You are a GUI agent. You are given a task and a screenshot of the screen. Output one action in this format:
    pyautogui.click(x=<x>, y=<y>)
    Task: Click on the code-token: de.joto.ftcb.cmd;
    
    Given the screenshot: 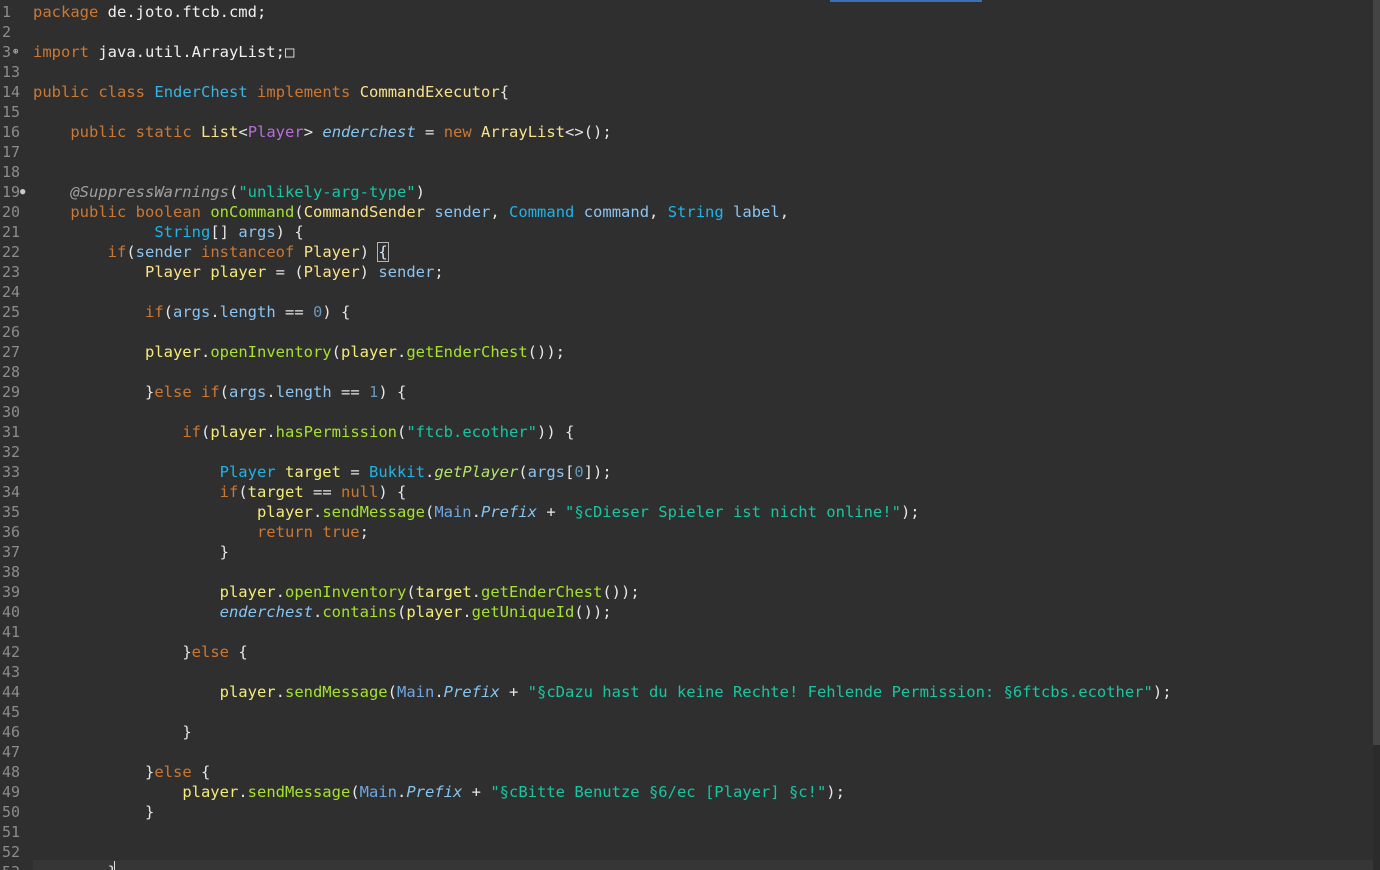 What is the action you would take?
    pyautogui.click(x=182, y=12)
    